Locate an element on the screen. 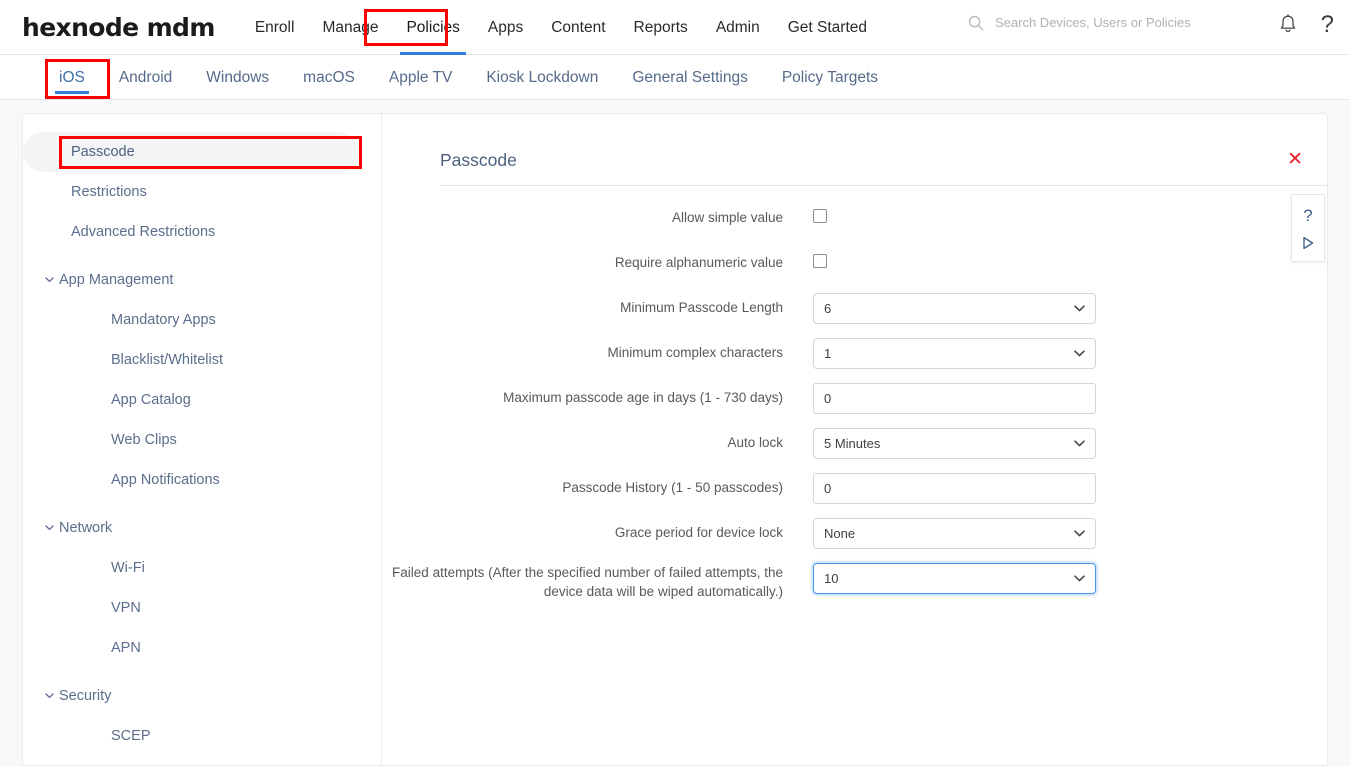 Image resolution: width=1350 pixels, height=766 pixels. tab-general-settings: General Settings is located at coordinates (689, 77).